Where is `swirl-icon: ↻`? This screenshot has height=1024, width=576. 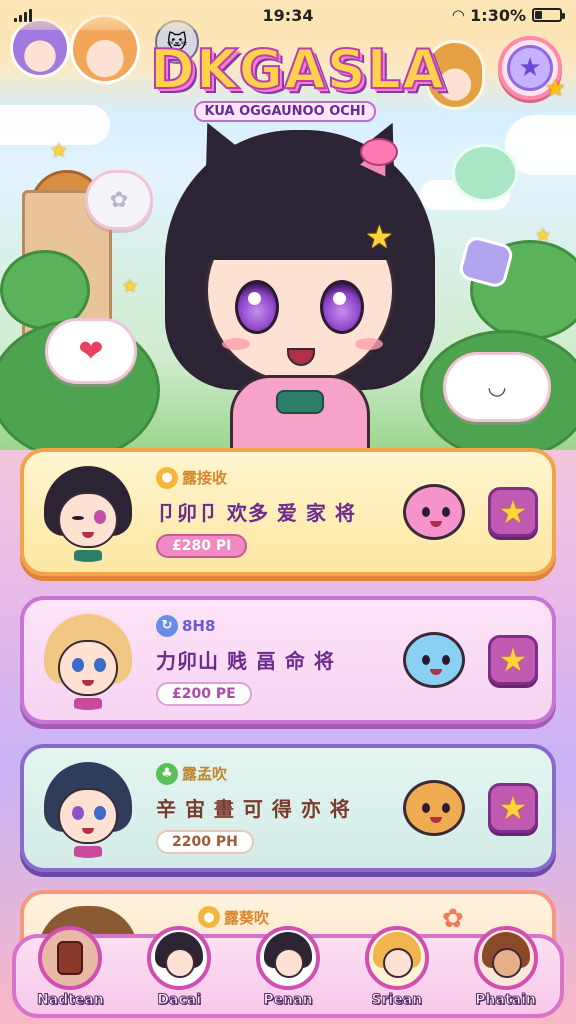 swirl-icon: ↻ is located at coordinates (167, 625).